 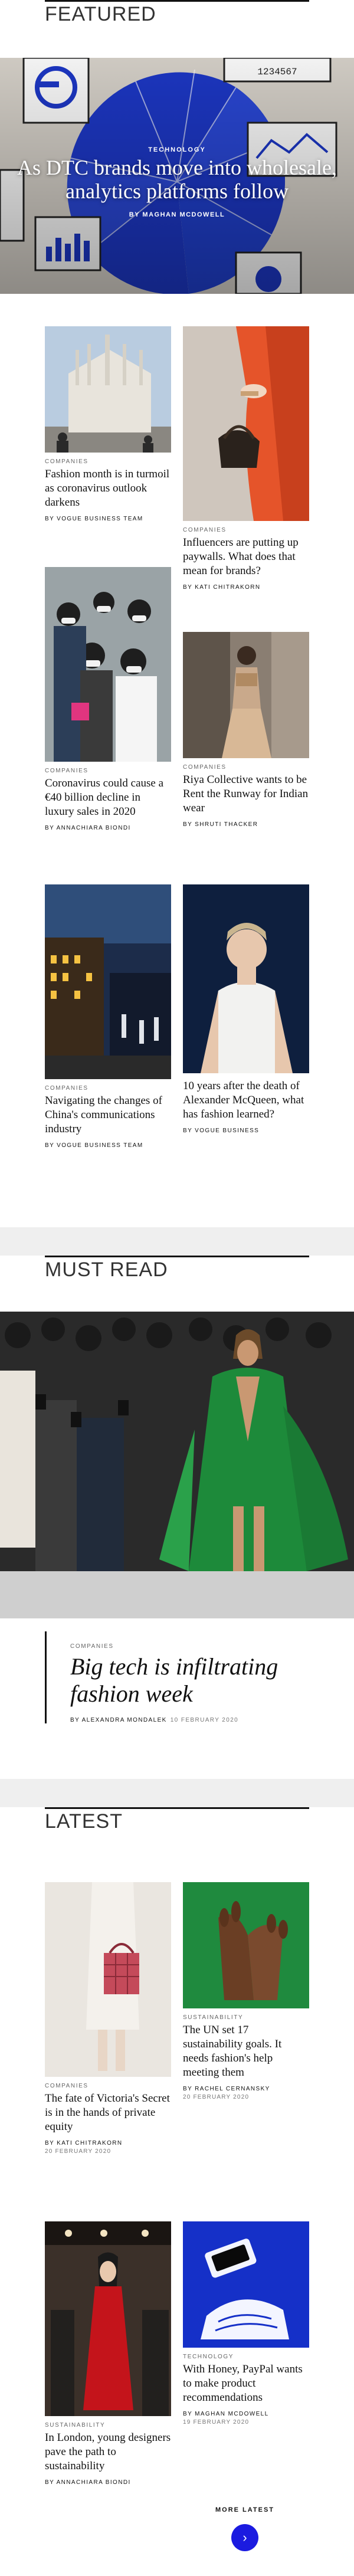 What do you see at coordinates (177, 1269) in the screenshot?
I see `must-read-header: MUST READ` at bounding box center [177, 1269].